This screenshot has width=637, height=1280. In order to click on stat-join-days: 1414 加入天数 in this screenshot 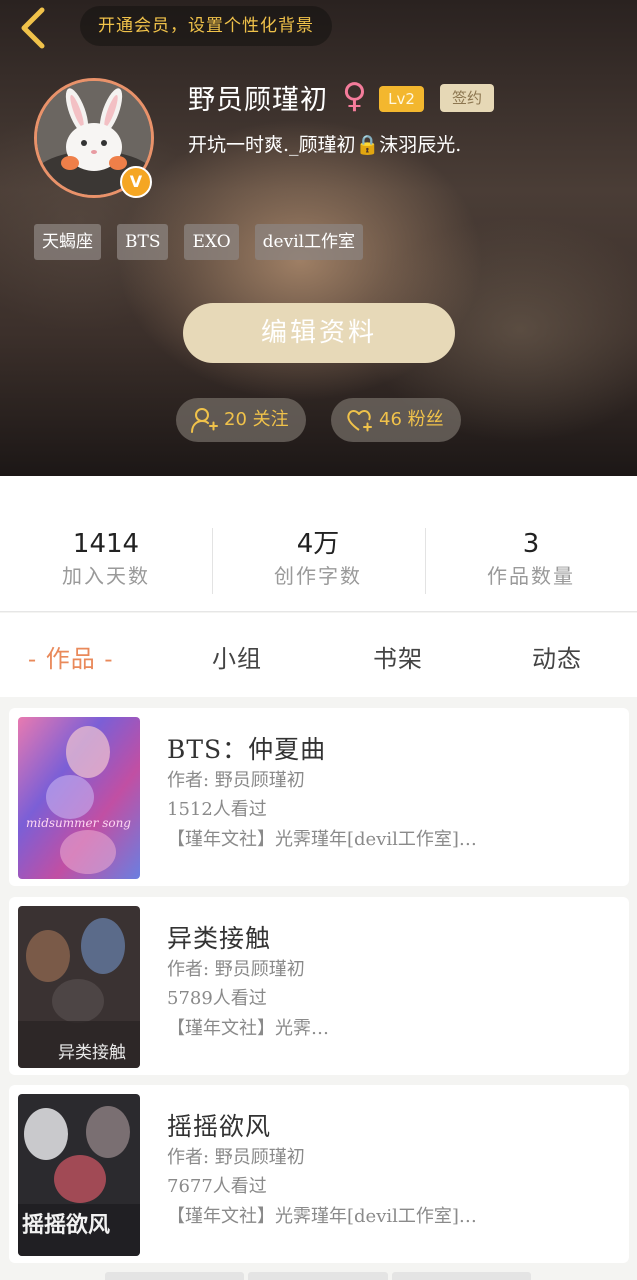, I will do `click(106, 558)`.